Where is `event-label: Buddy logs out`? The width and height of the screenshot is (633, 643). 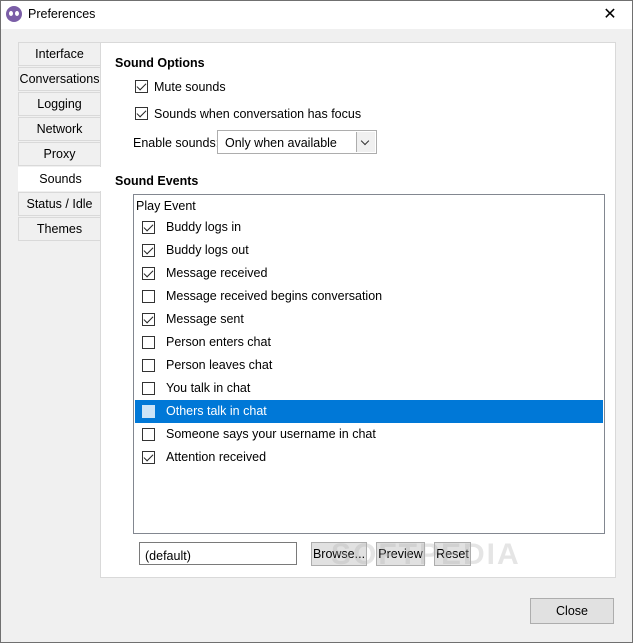 event-label: Buddy logs out is located at coordinates (207, 250).